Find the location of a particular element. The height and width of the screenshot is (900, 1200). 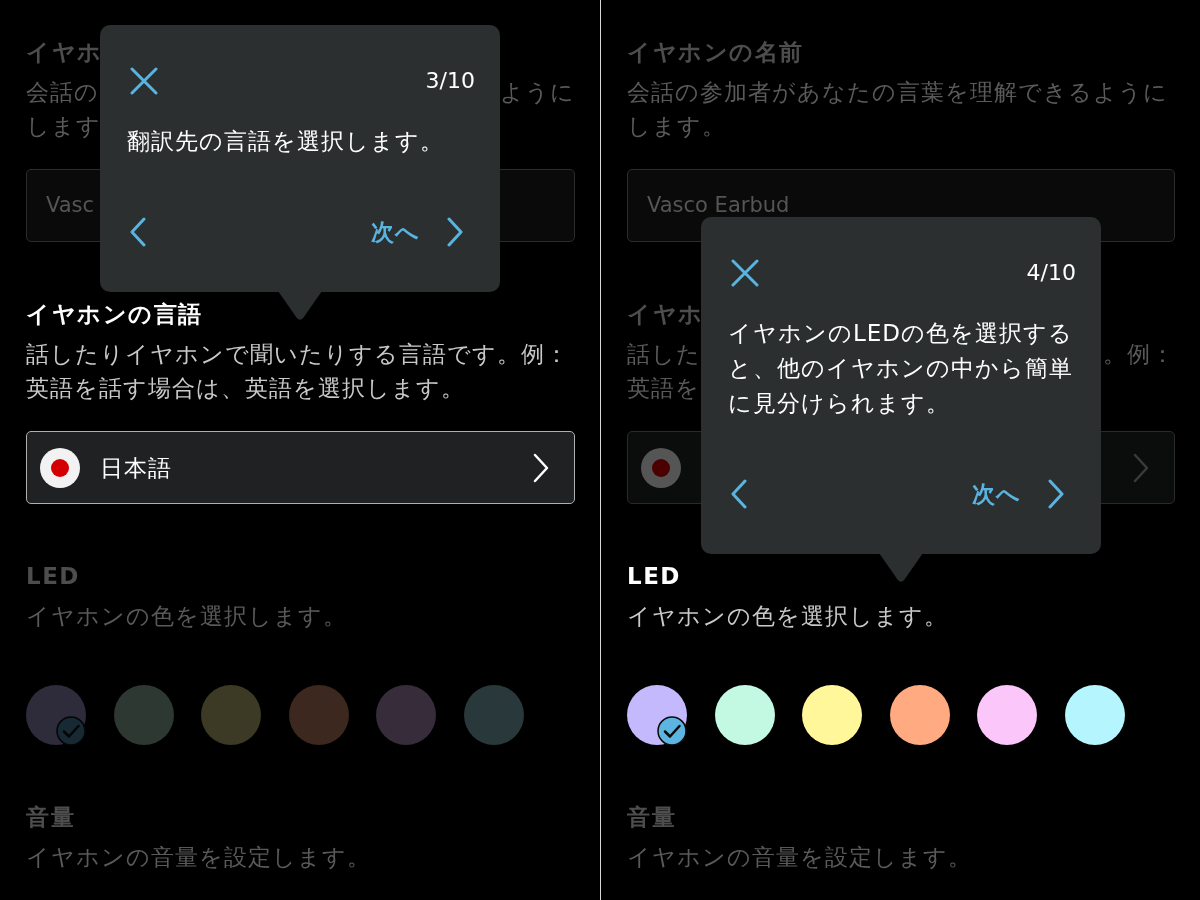

section-description: 英語を is located at coordinates (663, 388).